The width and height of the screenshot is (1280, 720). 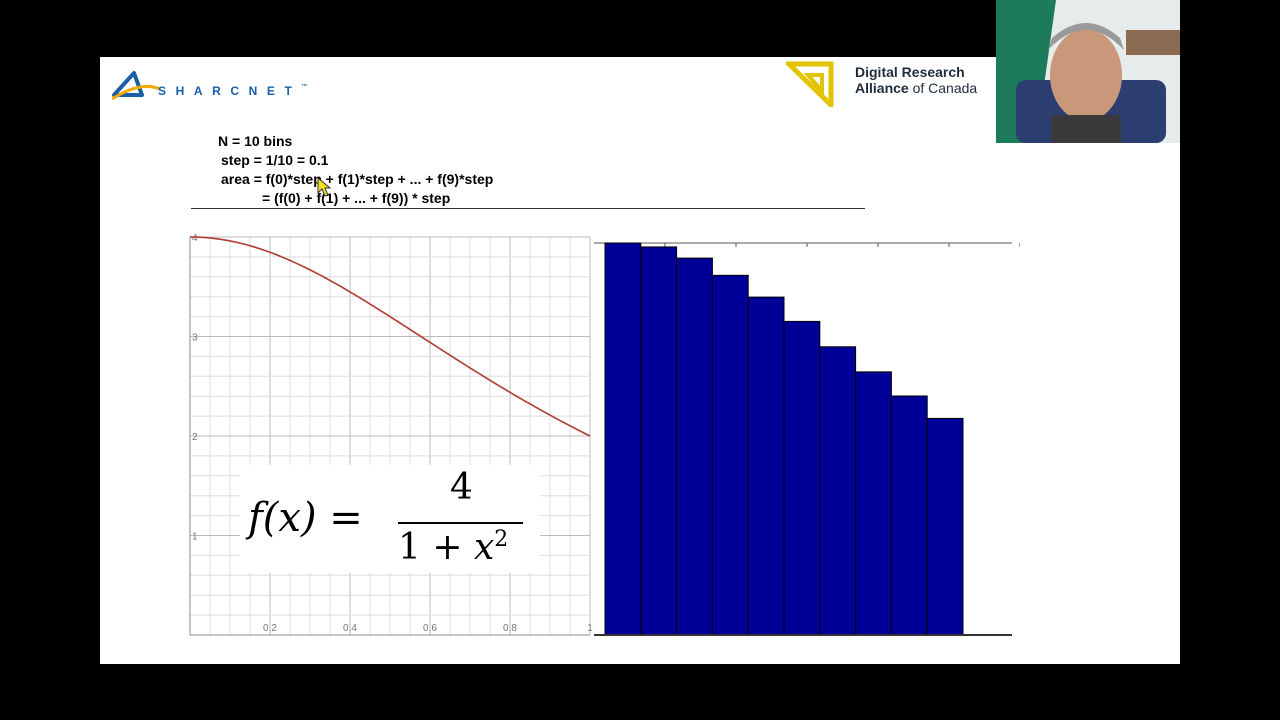 I want to click on step-line: step = 1/10 = 0.1, so click(x=275, y=160).